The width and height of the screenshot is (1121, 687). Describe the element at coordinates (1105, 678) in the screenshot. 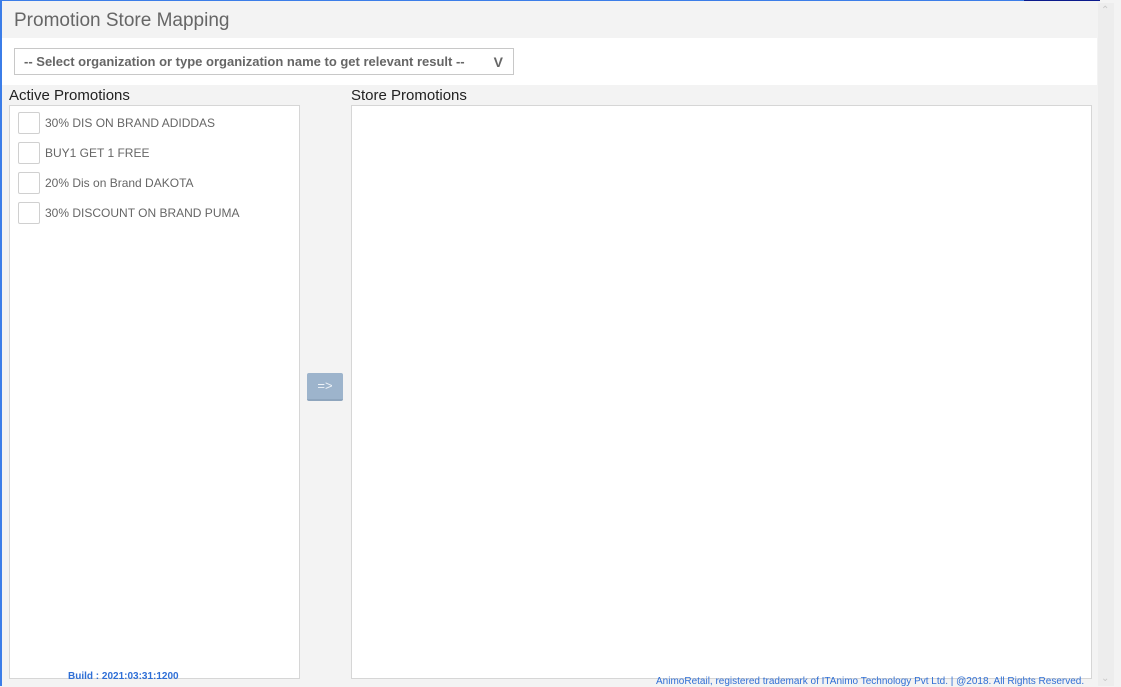

I see `scroll-down-icon: ⌄` at that location.